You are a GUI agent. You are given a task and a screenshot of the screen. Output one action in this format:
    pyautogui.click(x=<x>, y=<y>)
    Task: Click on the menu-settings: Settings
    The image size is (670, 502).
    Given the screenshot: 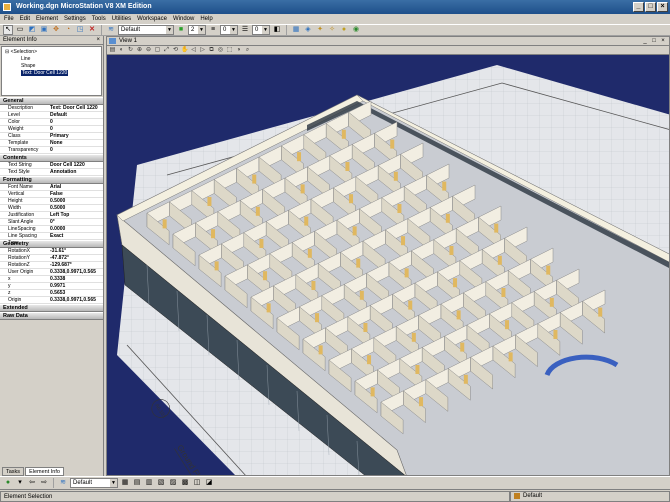 What is the action you would take?
    pyautogui.click(x=75, y=19)
    